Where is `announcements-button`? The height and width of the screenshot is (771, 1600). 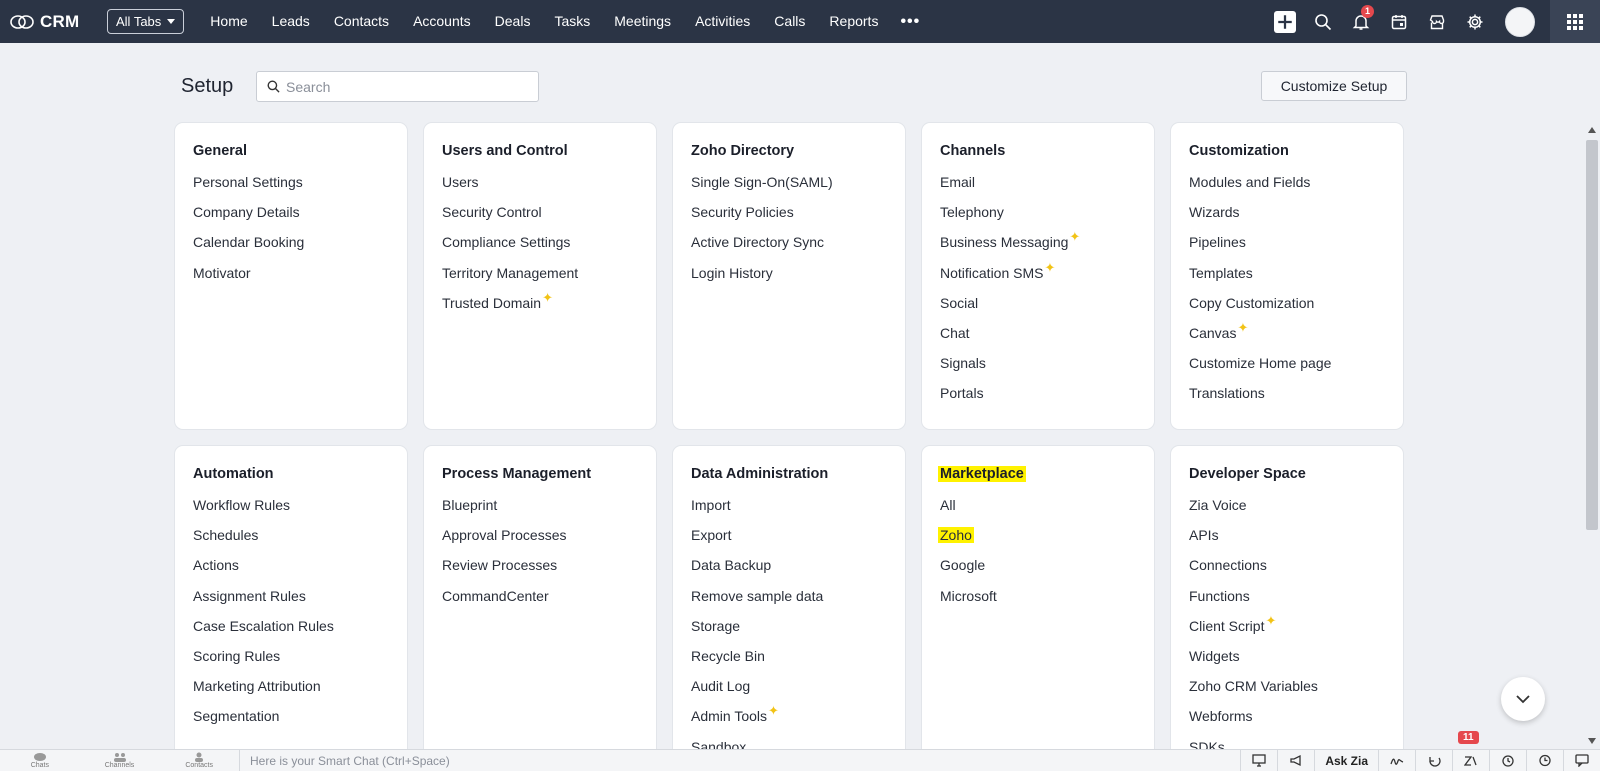
announcements-button is located at coordinates (1295, 760).